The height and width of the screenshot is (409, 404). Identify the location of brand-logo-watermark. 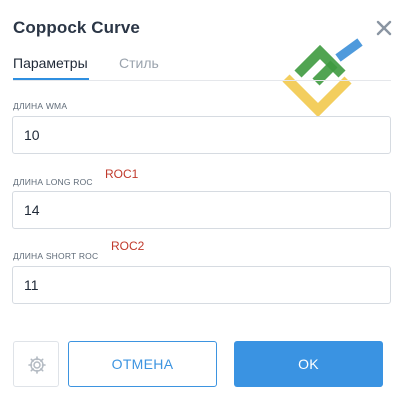
(323, 83).